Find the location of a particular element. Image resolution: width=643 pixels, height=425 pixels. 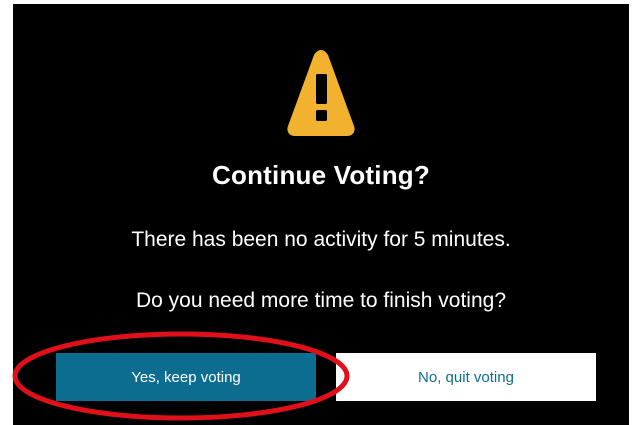

no-quit-voting-button: No, quit voting is located at coordinates (466, 377).